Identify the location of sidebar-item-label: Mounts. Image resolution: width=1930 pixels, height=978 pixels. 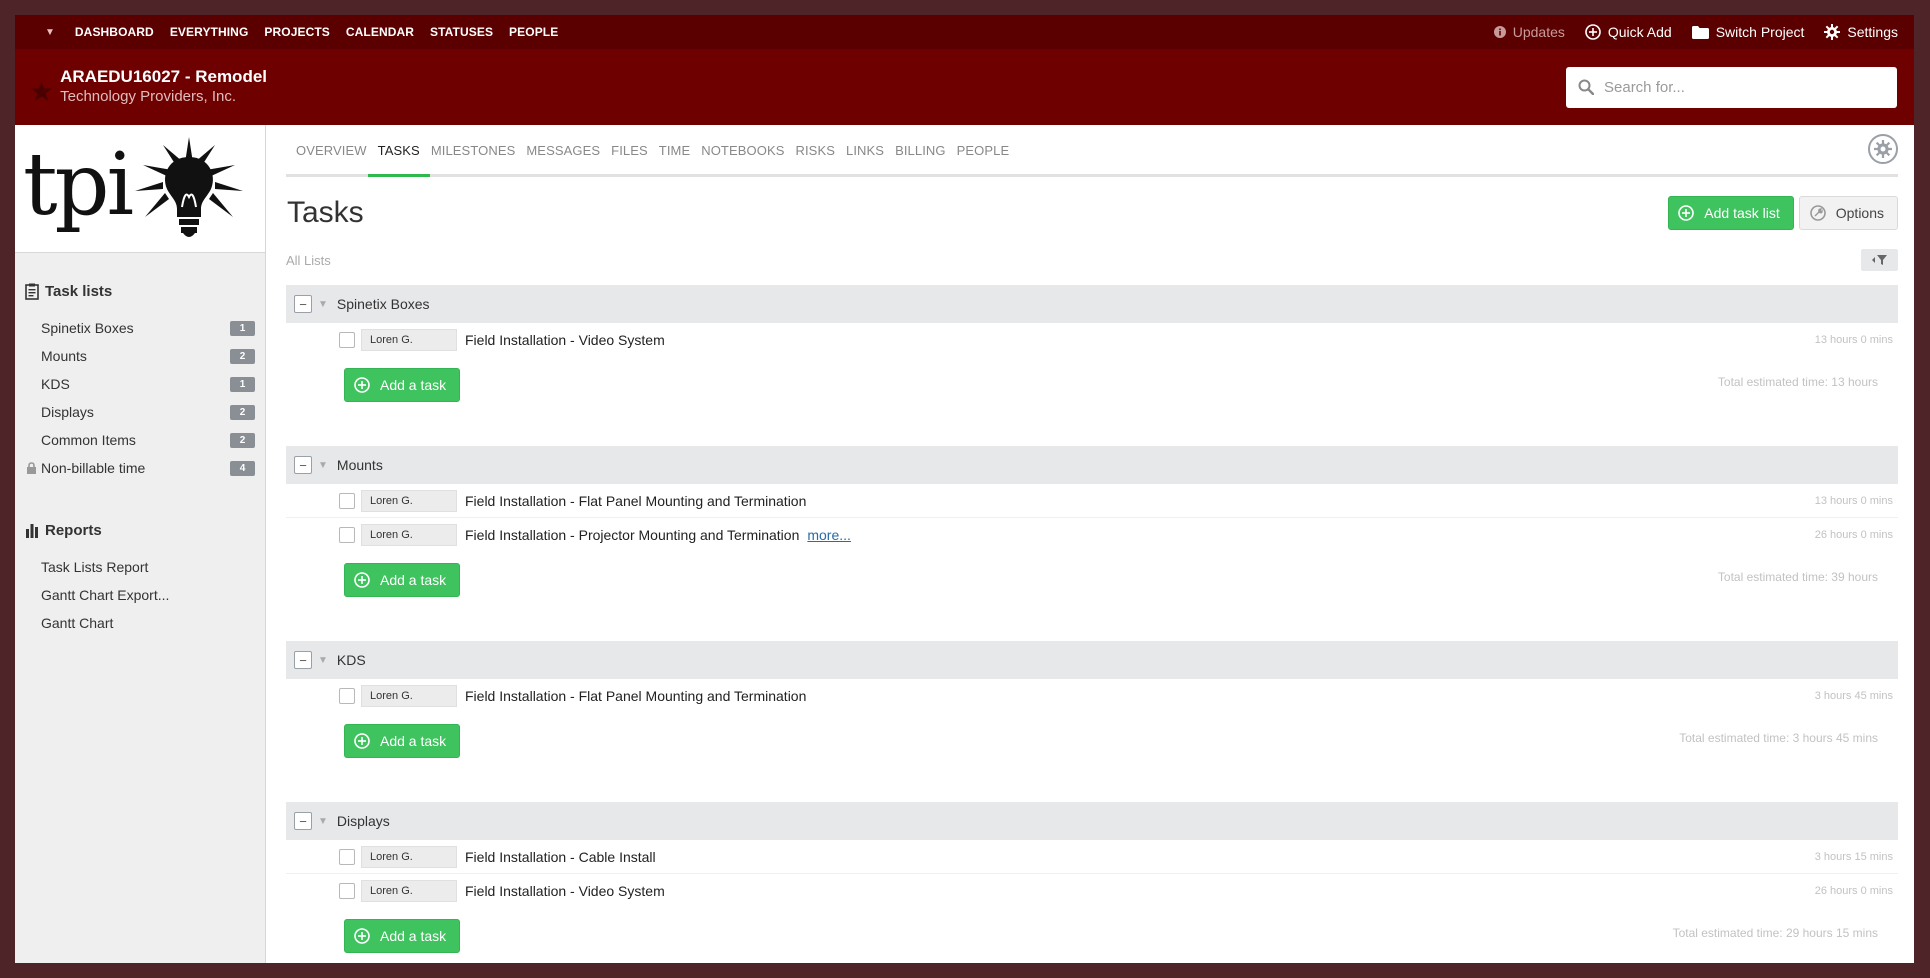
(64, 356).